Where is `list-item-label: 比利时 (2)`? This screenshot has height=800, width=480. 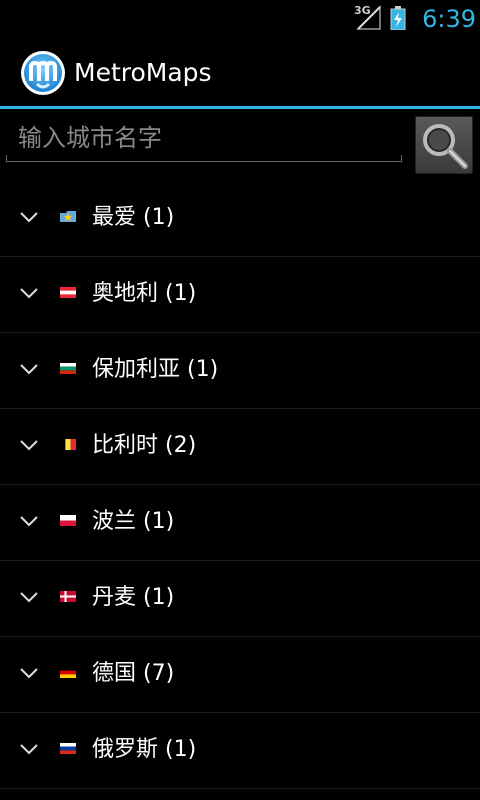 list-item-label: 比利时 (2) is located at coordinates (144, 445).